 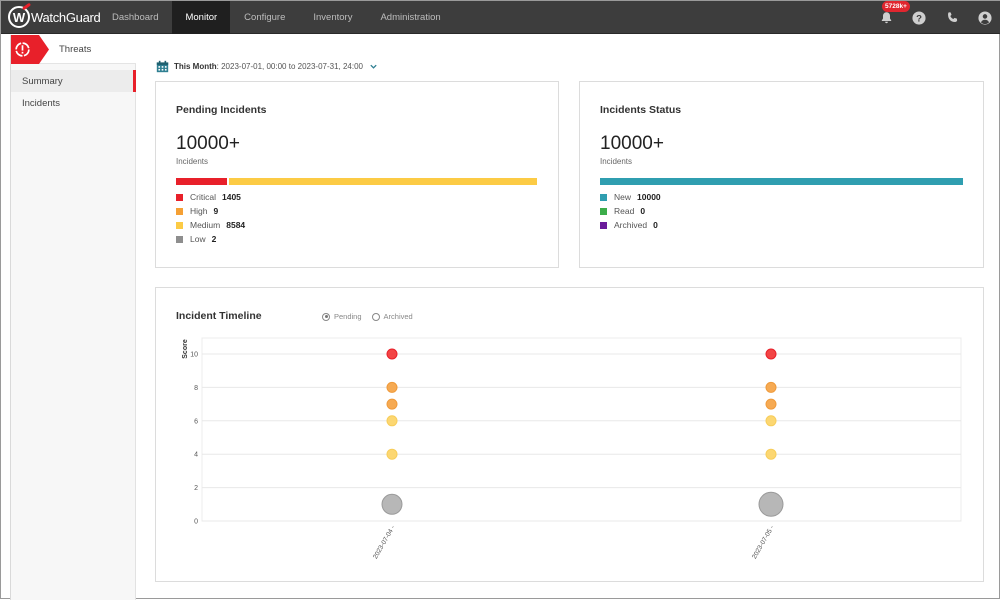 I want to click on calendar-icon, so click(x=162, y=66).